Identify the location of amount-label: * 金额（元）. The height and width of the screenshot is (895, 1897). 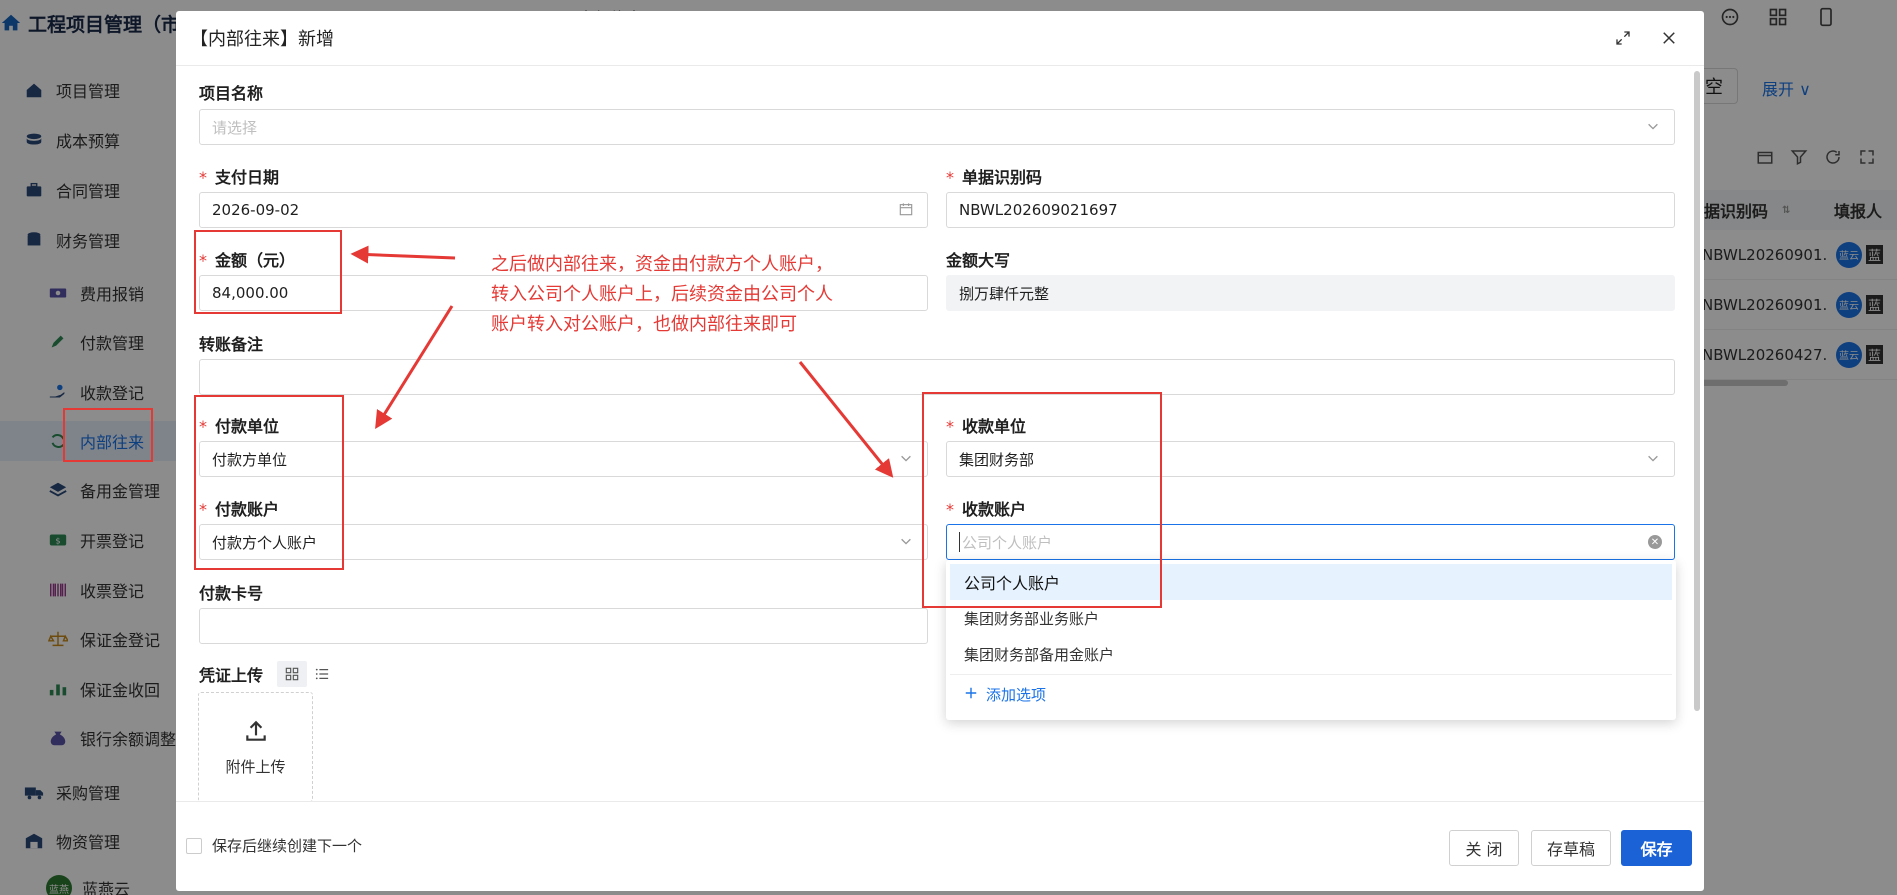
(247, 259).